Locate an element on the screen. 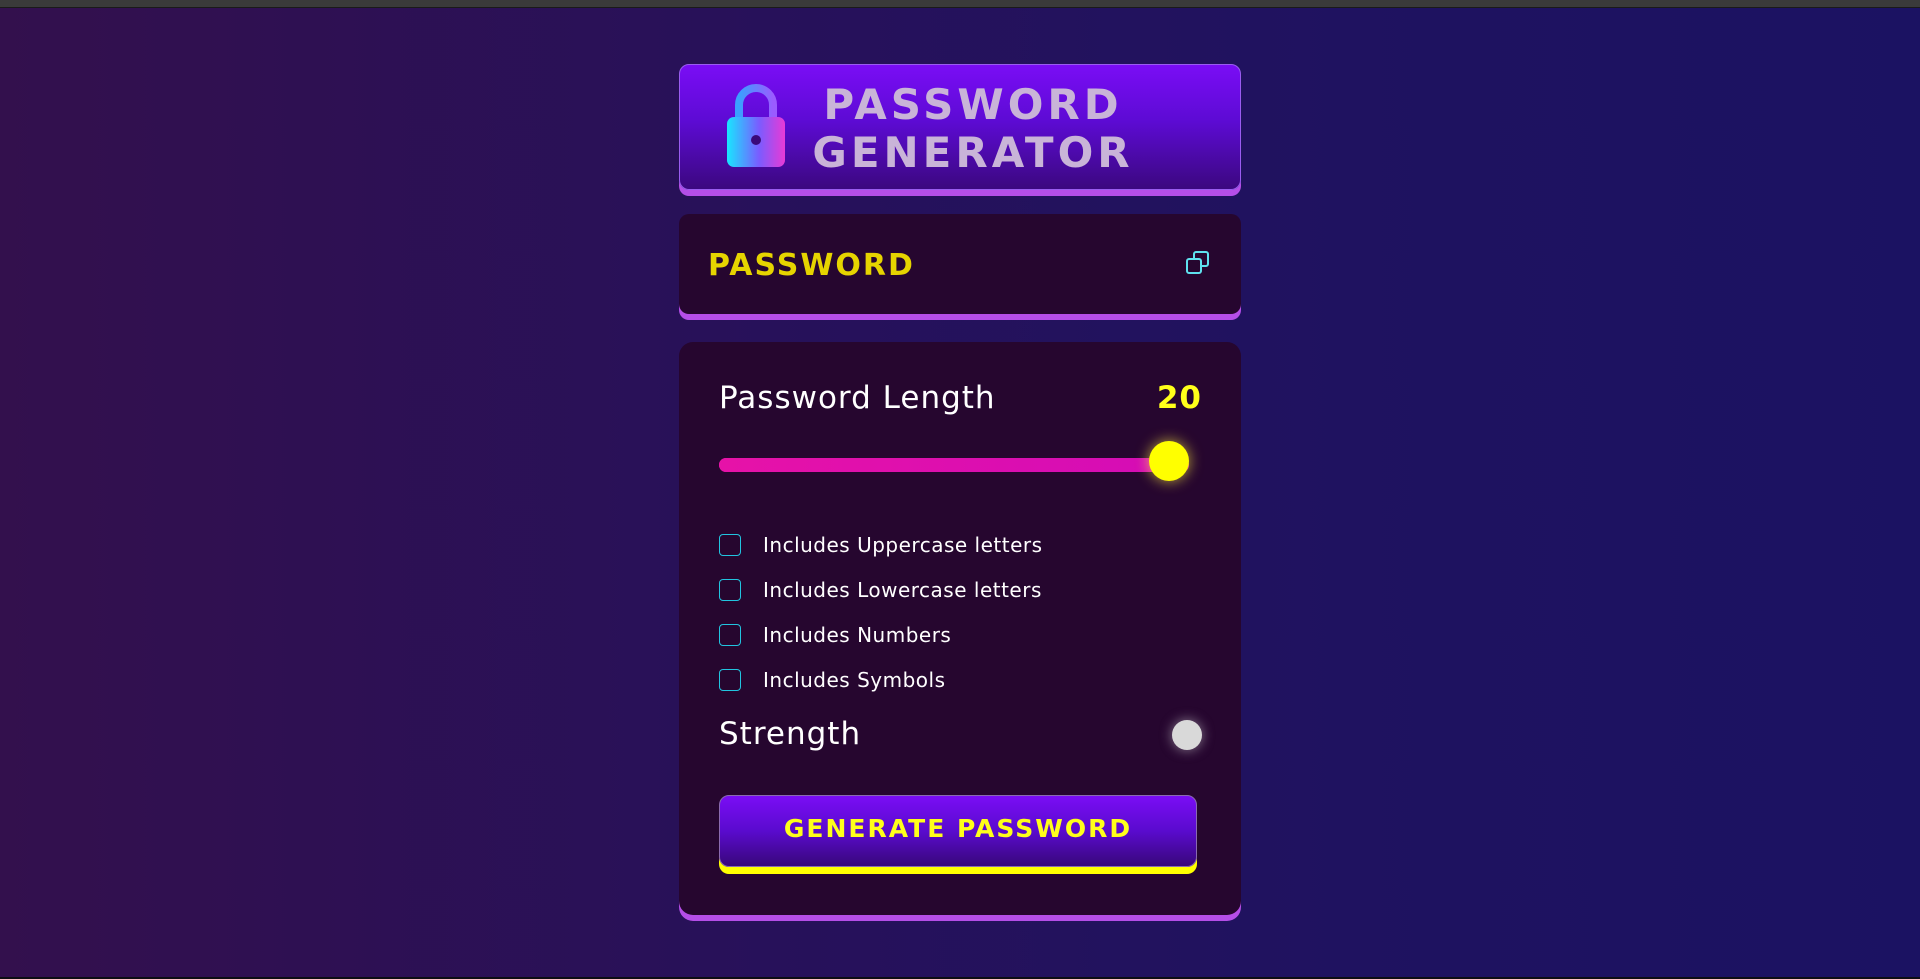  option-uppercase: Includes Uppercase letters is located at coordinates (954, 544).